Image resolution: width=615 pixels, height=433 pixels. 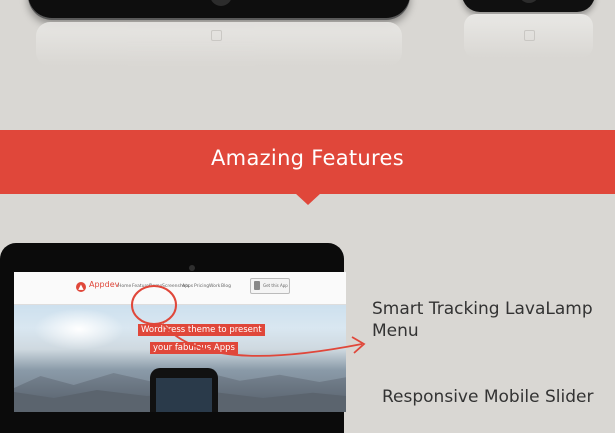 I want to click on feature-1: Smart Tracking LavaLamp Menu, so click(x=482, y=320).